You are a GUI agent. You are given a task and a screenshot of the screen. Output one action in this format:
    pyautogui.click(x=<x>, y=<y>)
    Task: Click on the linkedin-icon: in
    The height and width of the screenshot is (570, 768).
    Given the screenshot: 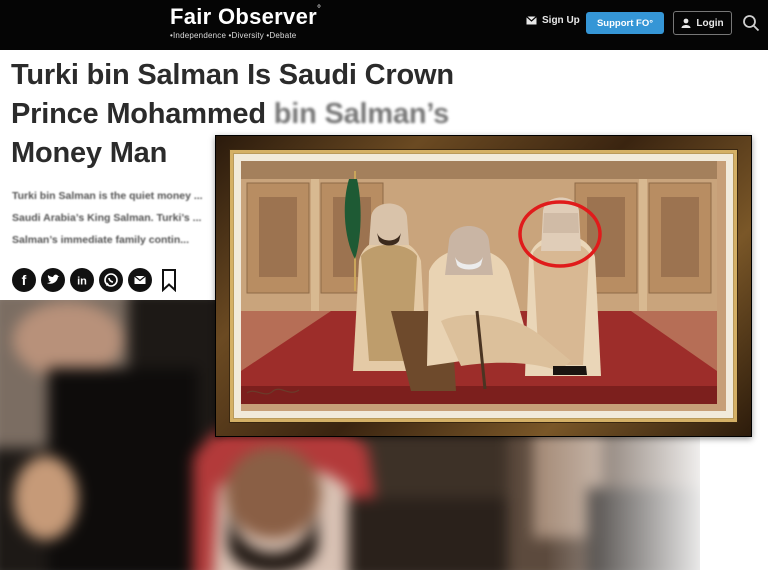 What is the action you would take?
    pyautogui.click(x=82, y=280)
    